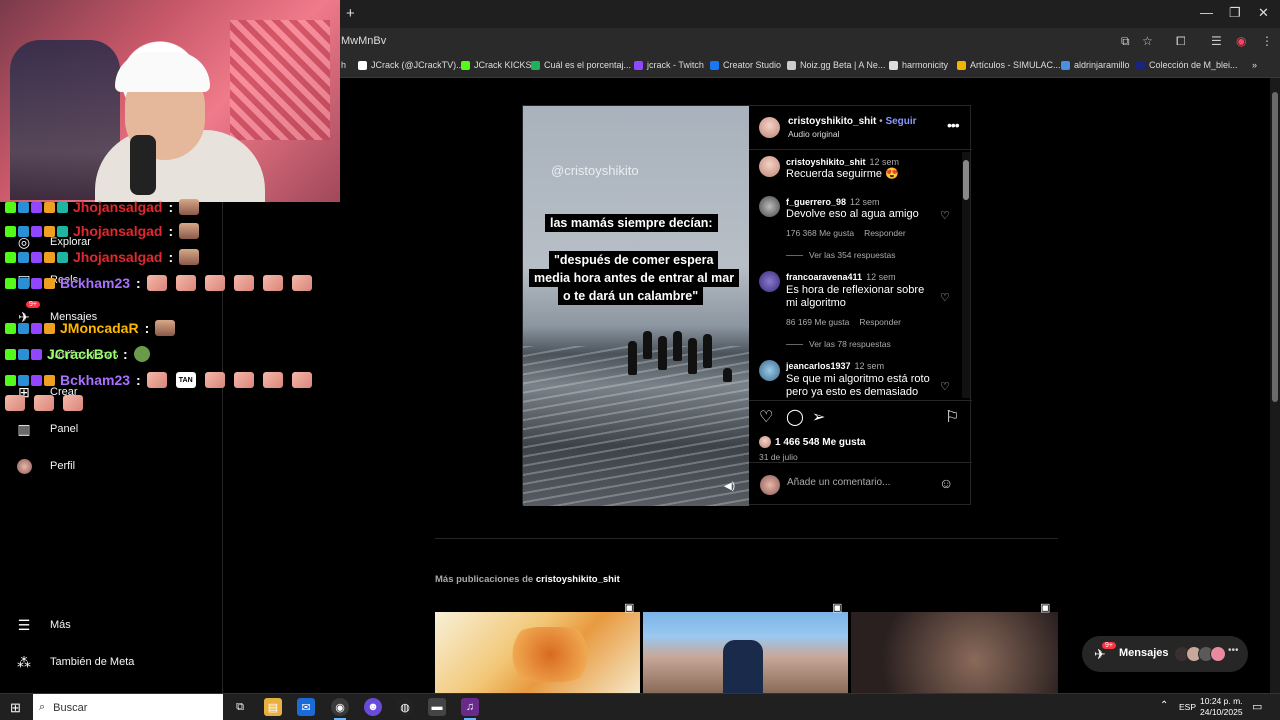  What do you see at coordinates (170, 101) in the screenshot?
I see `webcam-overlay` at bounding box center [170, 101].